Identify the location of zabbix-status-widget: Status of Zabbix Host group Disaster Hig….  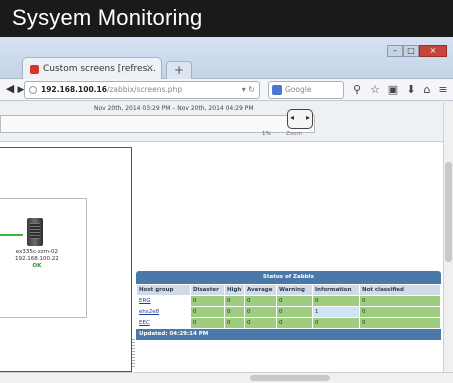
(288, 305).